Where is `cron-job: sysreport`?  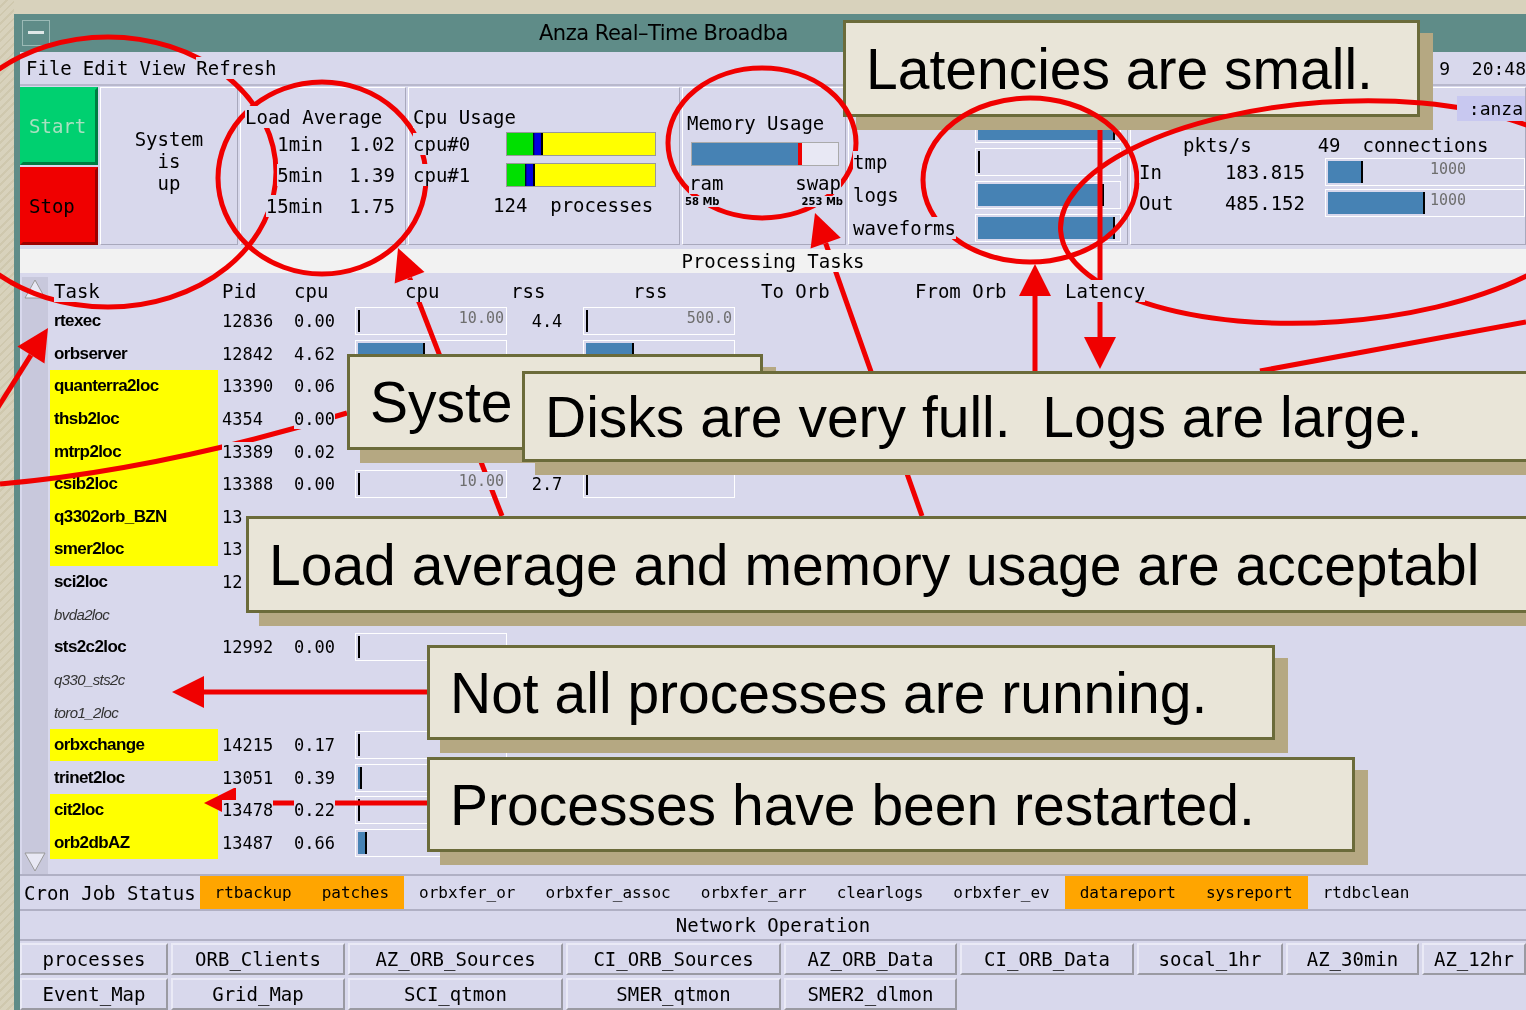 cron-job: sysreport is located at coordinates (1249, 892).